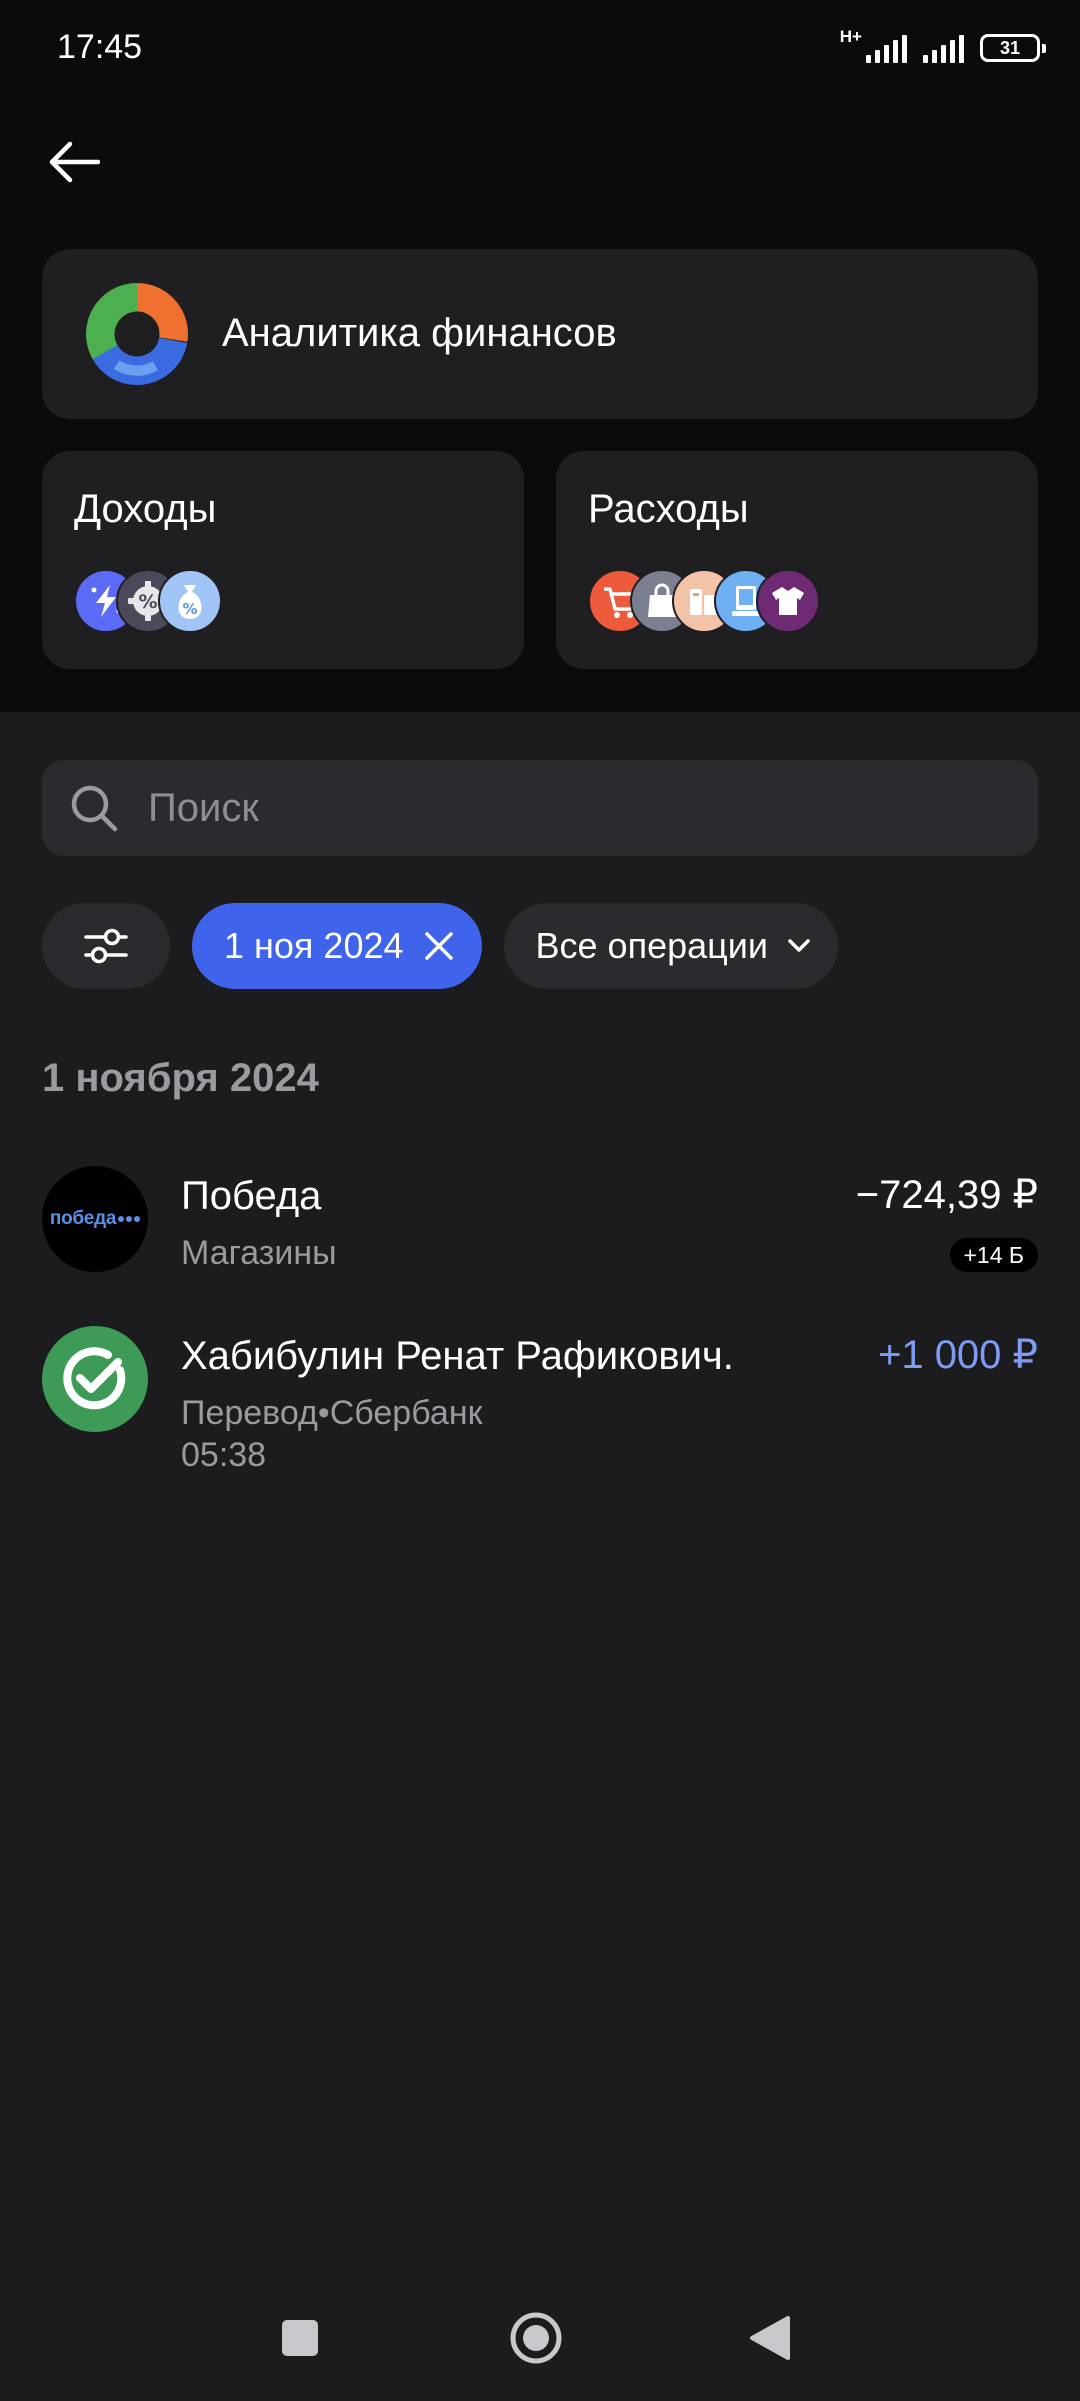 The height and width of the screenshot is (2401, 1080). I want to click on close-icon, so click(439, 946).